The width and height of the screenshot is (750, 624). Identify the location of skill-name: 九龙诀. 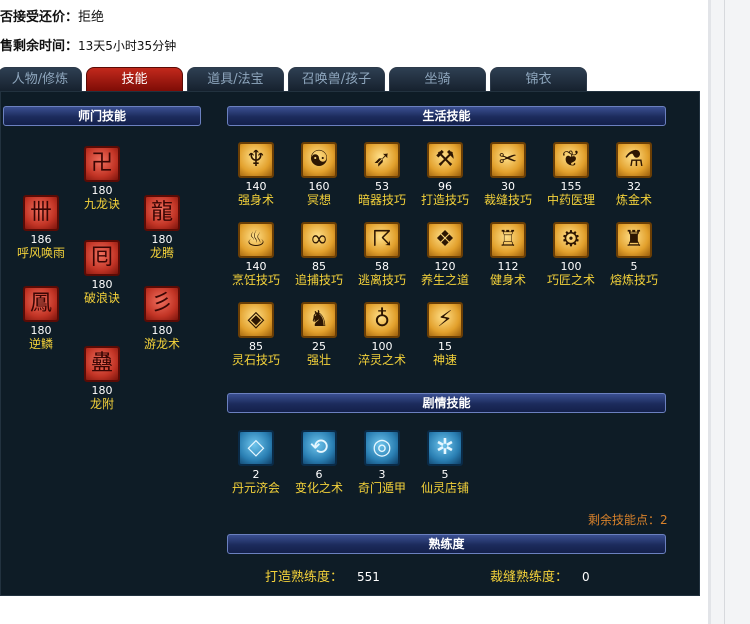
(101, 204).